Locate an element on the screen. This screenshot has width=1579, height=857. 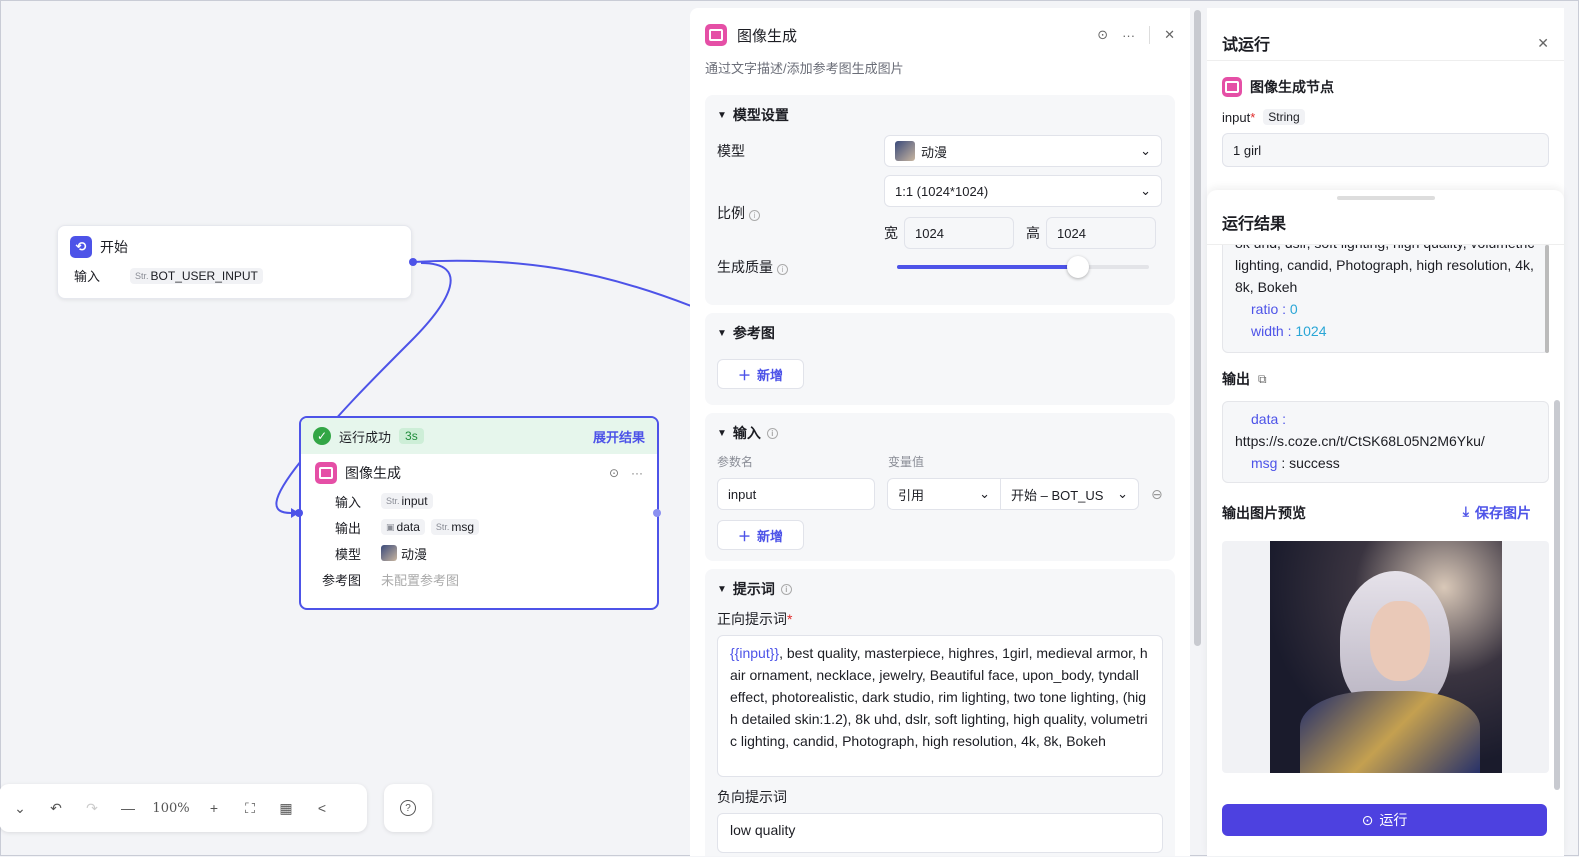
generated-image is located at coordinates (1385, 657).